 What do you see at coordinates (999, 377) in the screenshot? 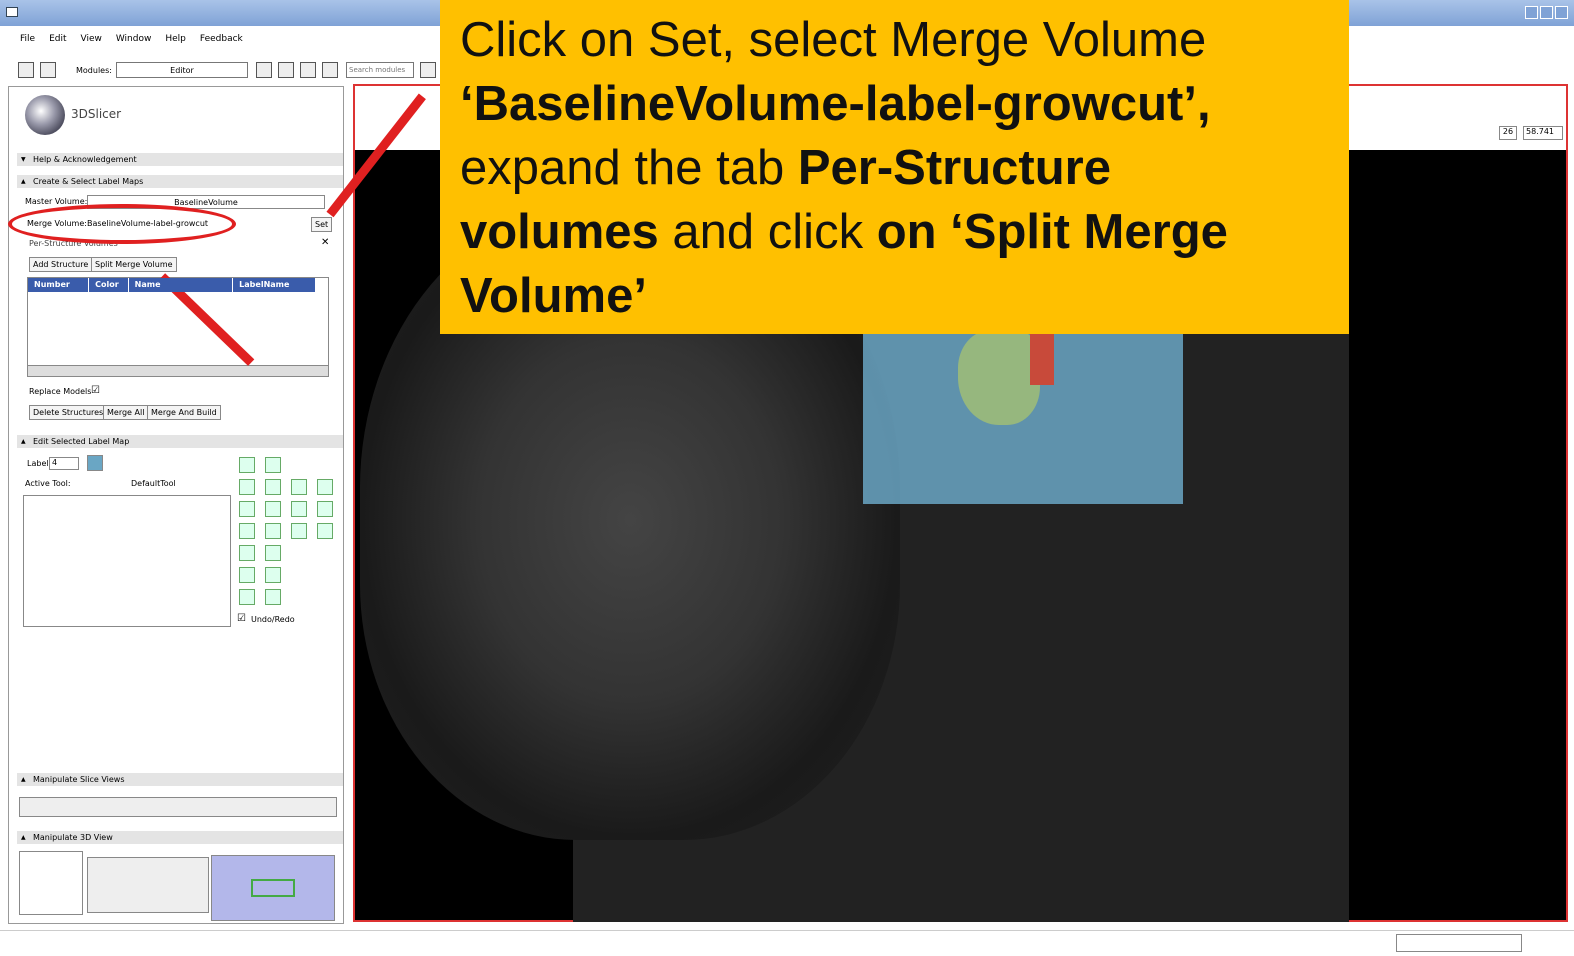
I see `segmented-region-green` at bounding box center [999, 377].